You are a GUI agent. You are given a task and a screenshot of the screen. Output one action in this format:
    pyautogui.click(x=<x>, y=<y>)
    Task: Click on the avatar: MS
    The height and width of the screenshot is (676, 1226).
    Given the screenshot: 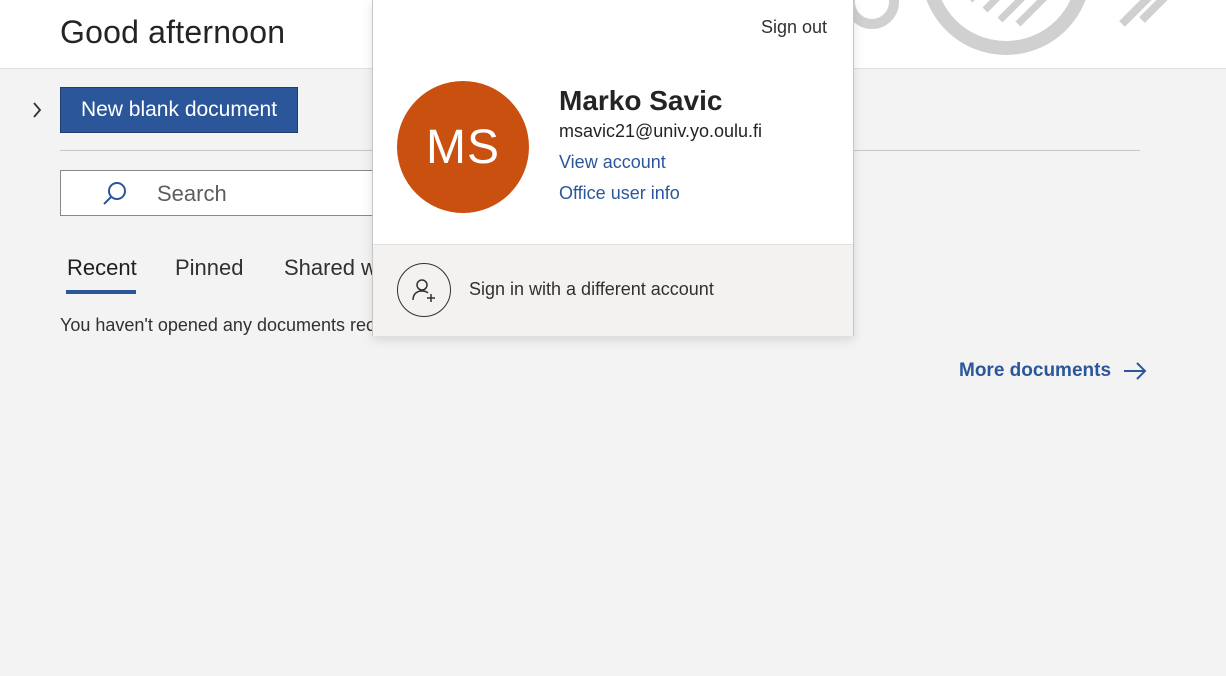 What is the action you would take?
    pyautogui.click(x=463, y=147)
    